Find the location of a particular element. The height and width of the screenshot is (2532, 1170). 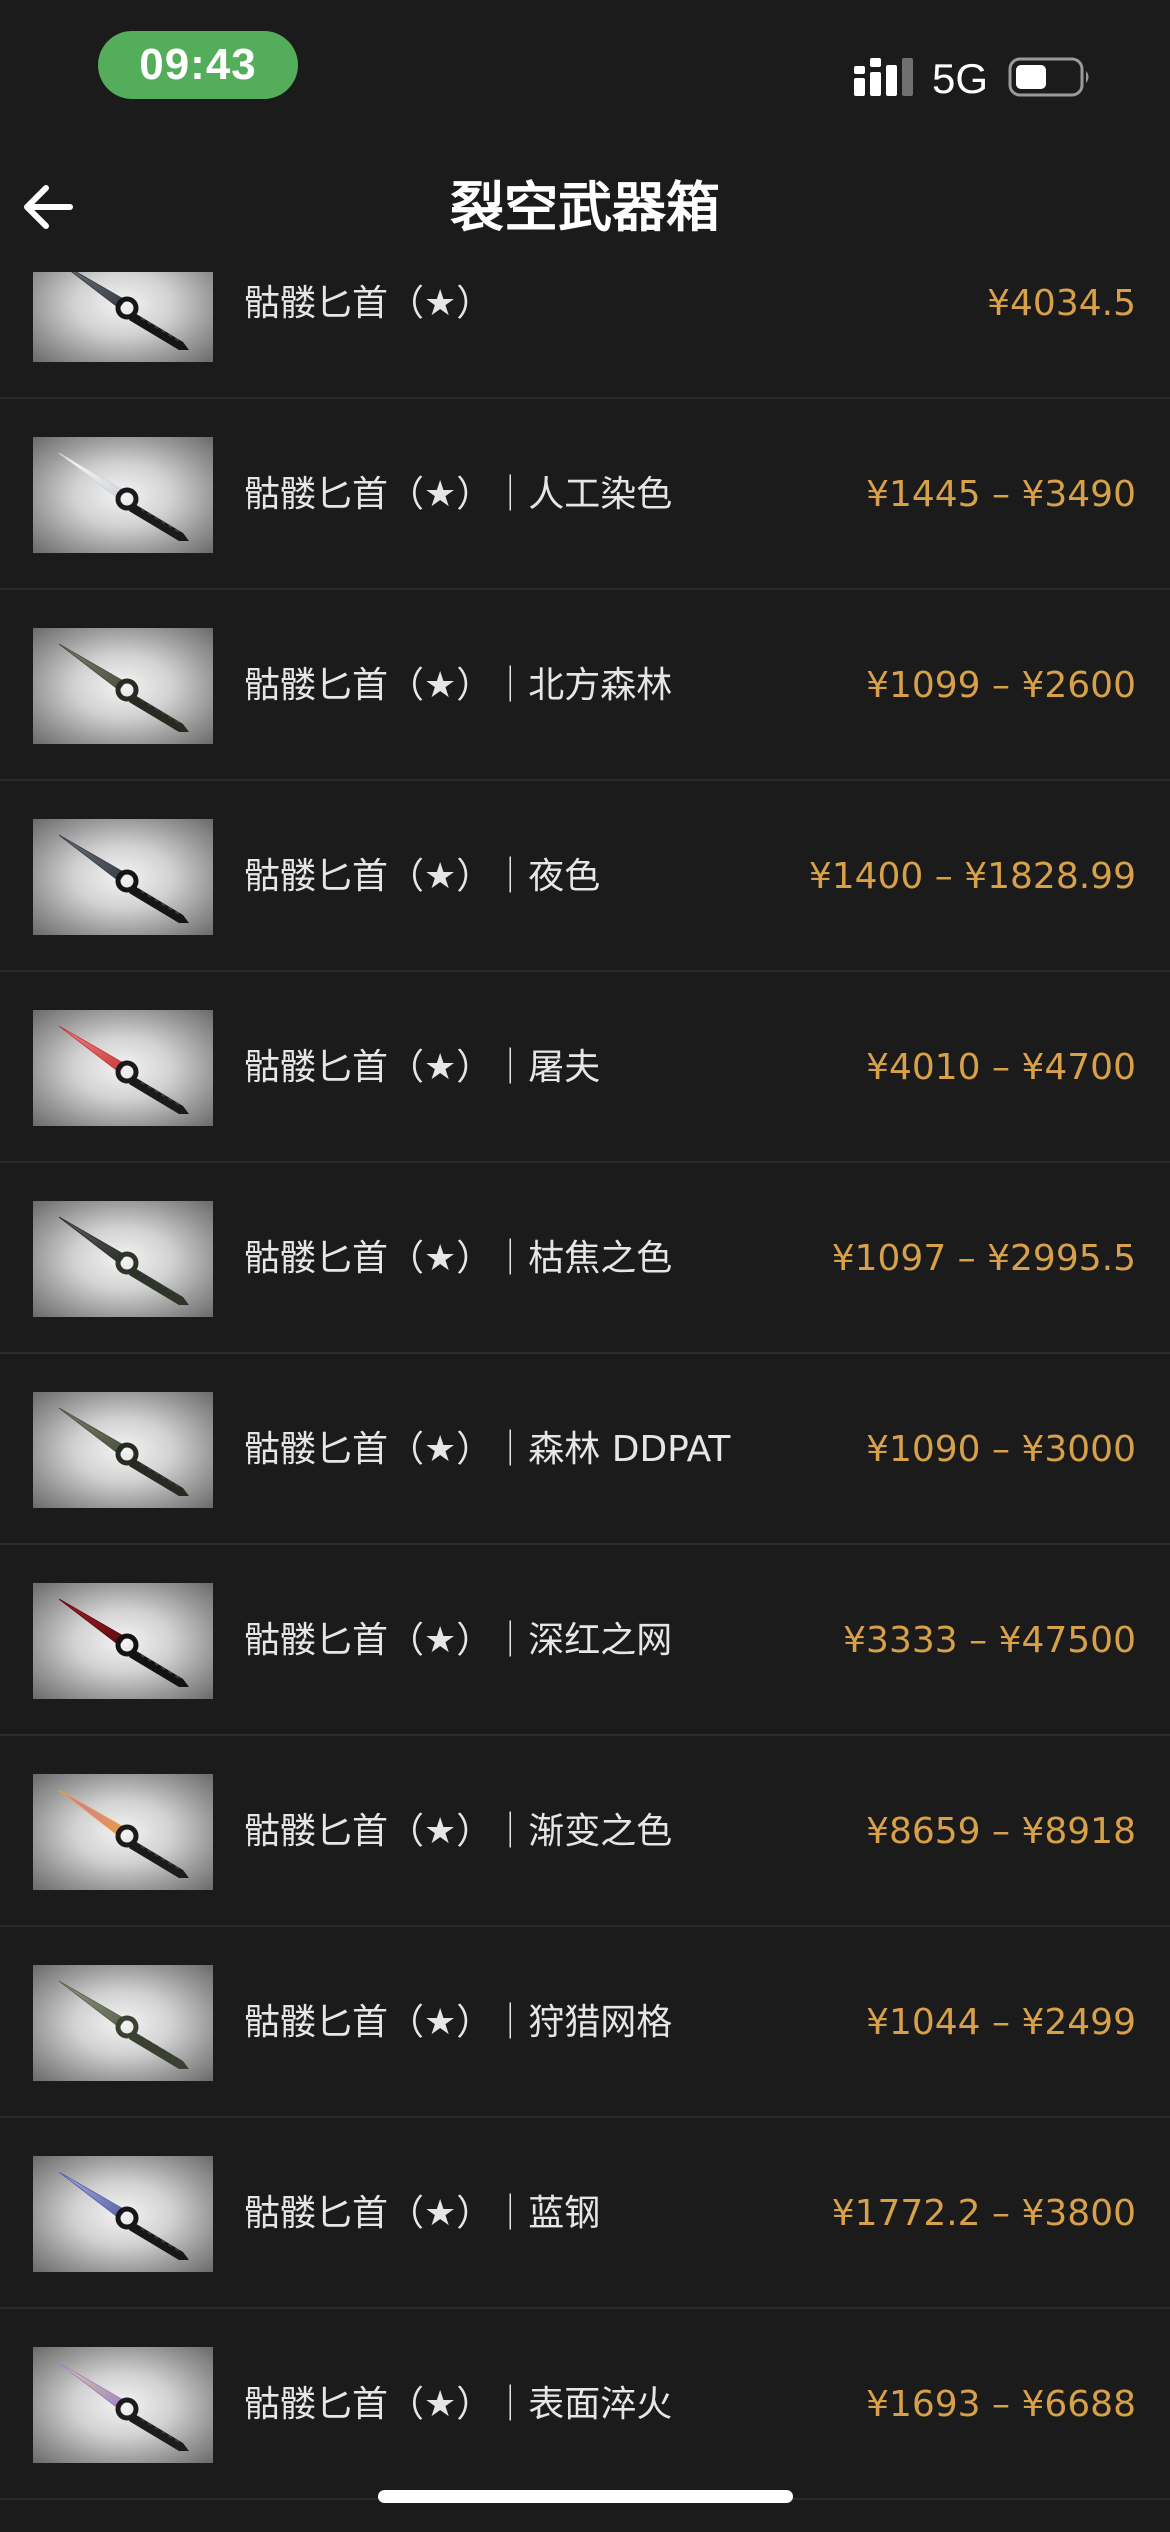

home-indicator is located at coordinates (585, 2496).